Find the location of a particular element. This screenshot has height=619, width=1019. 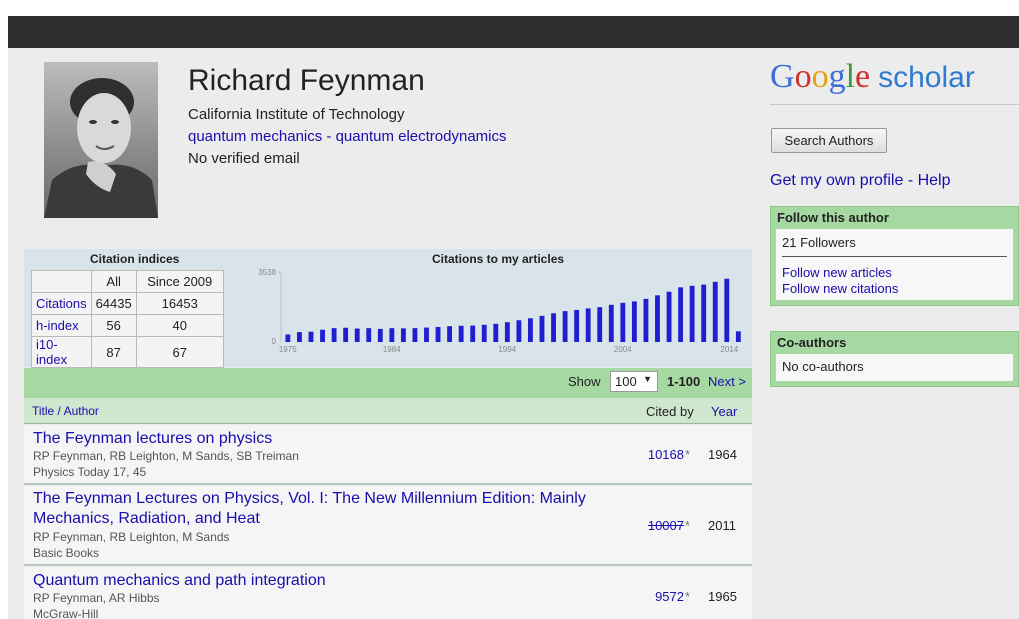

profile-photo is located at coordinates (101, 140).